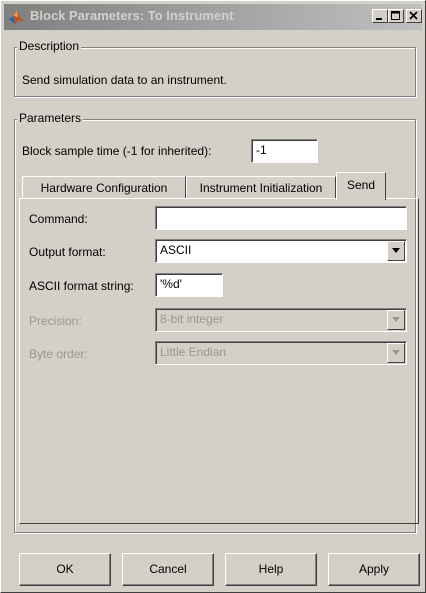 This screenshot has width=426, height=593. Describe the element at coordinates (117, 151) in the screenshot. I see `sample-time-label: Block sample time (-1 for inherited):` at that location.